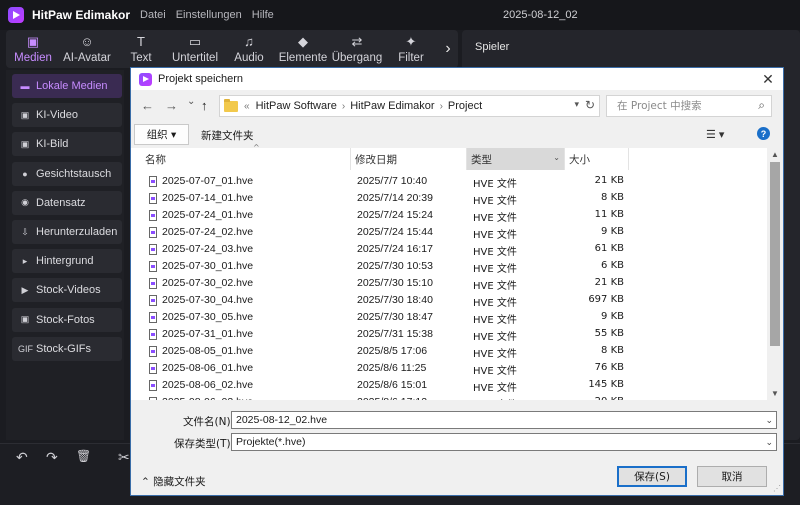 Image resolution: width=800 pixels, height=505 pixels. What do you see at coordinates (141, 49) in the screenshot?
I see `tab-text: T Text` at bounding box center [141, 49].